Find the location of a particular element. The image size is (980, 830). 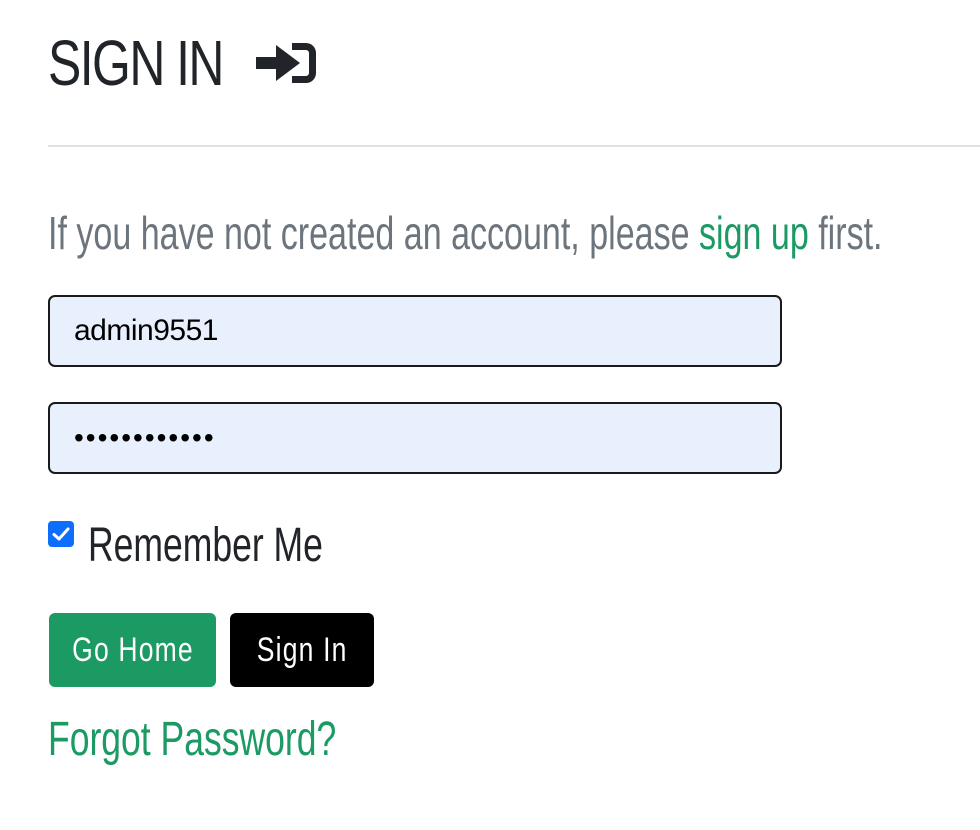

remember-me-checkbox is located at coordinates (61, 534).